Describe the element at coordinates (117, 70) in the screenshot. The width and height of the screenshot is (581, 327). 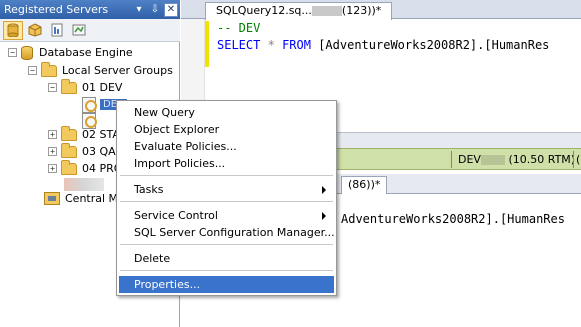
I see `tree-label: Local Server Groups` at that location.